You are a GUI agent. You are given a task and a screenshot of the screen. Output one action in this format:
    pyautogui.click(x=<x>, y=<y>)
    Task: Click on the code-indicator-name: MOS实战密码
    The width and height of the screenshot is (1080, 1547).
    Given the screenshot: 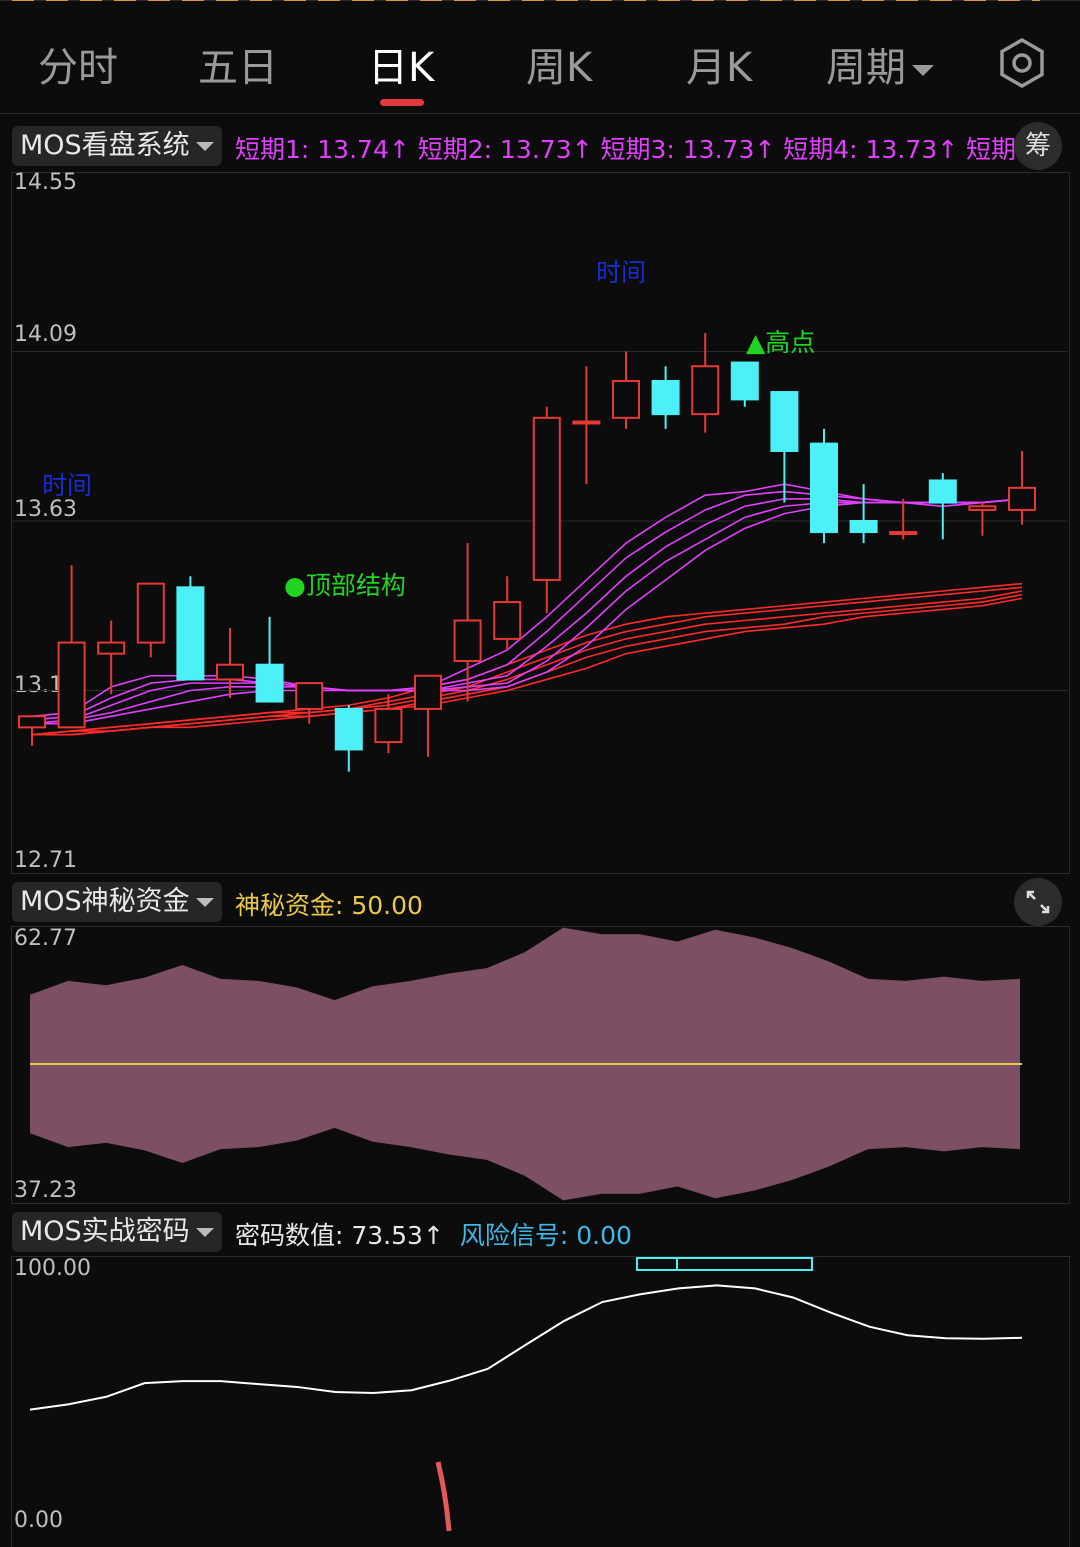 What is the action you would take?
    pyautogui.click(x=105, y=1231)
    